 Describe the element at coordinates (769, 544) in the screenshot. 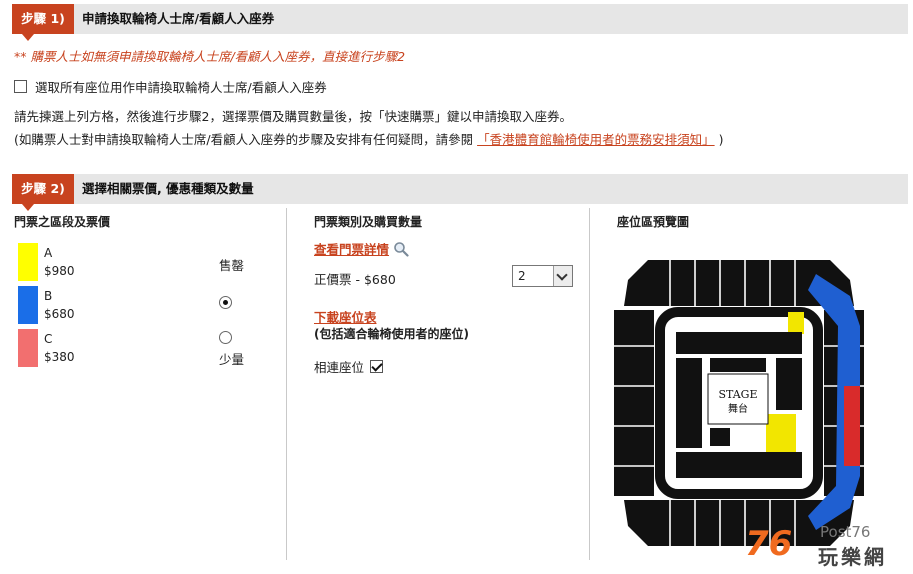

I see `watermark-logo: 76` at that location.